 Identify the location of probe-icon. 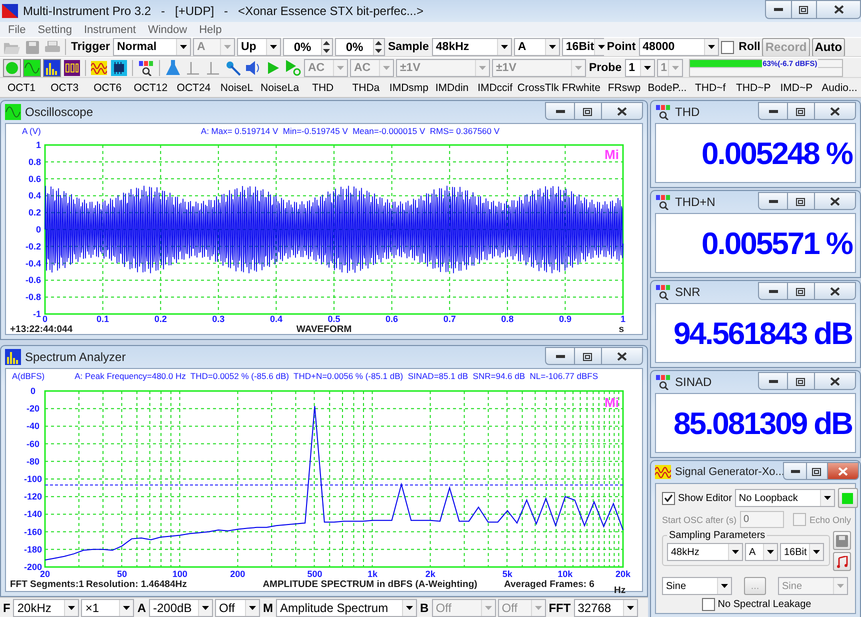
(233, 67).